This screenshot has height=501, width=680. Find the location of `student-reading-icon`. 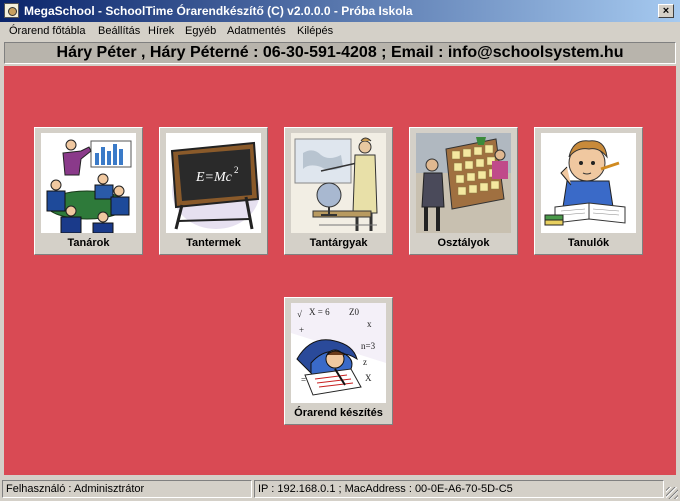

student-reading-icon is located at coordinates (588, 183).